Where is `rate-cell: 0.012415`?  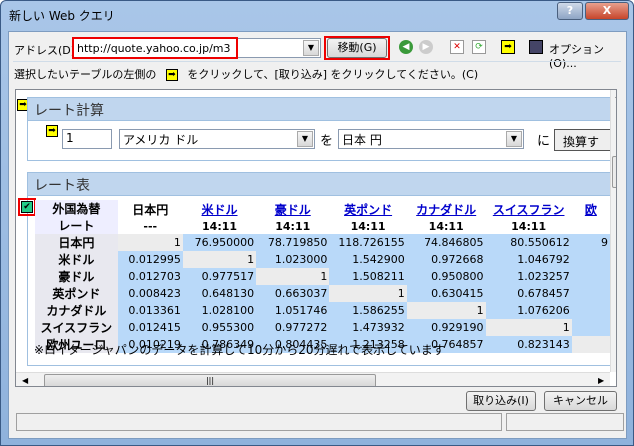 rate-cell: 0.012415 is located at coordinates (150, 327).